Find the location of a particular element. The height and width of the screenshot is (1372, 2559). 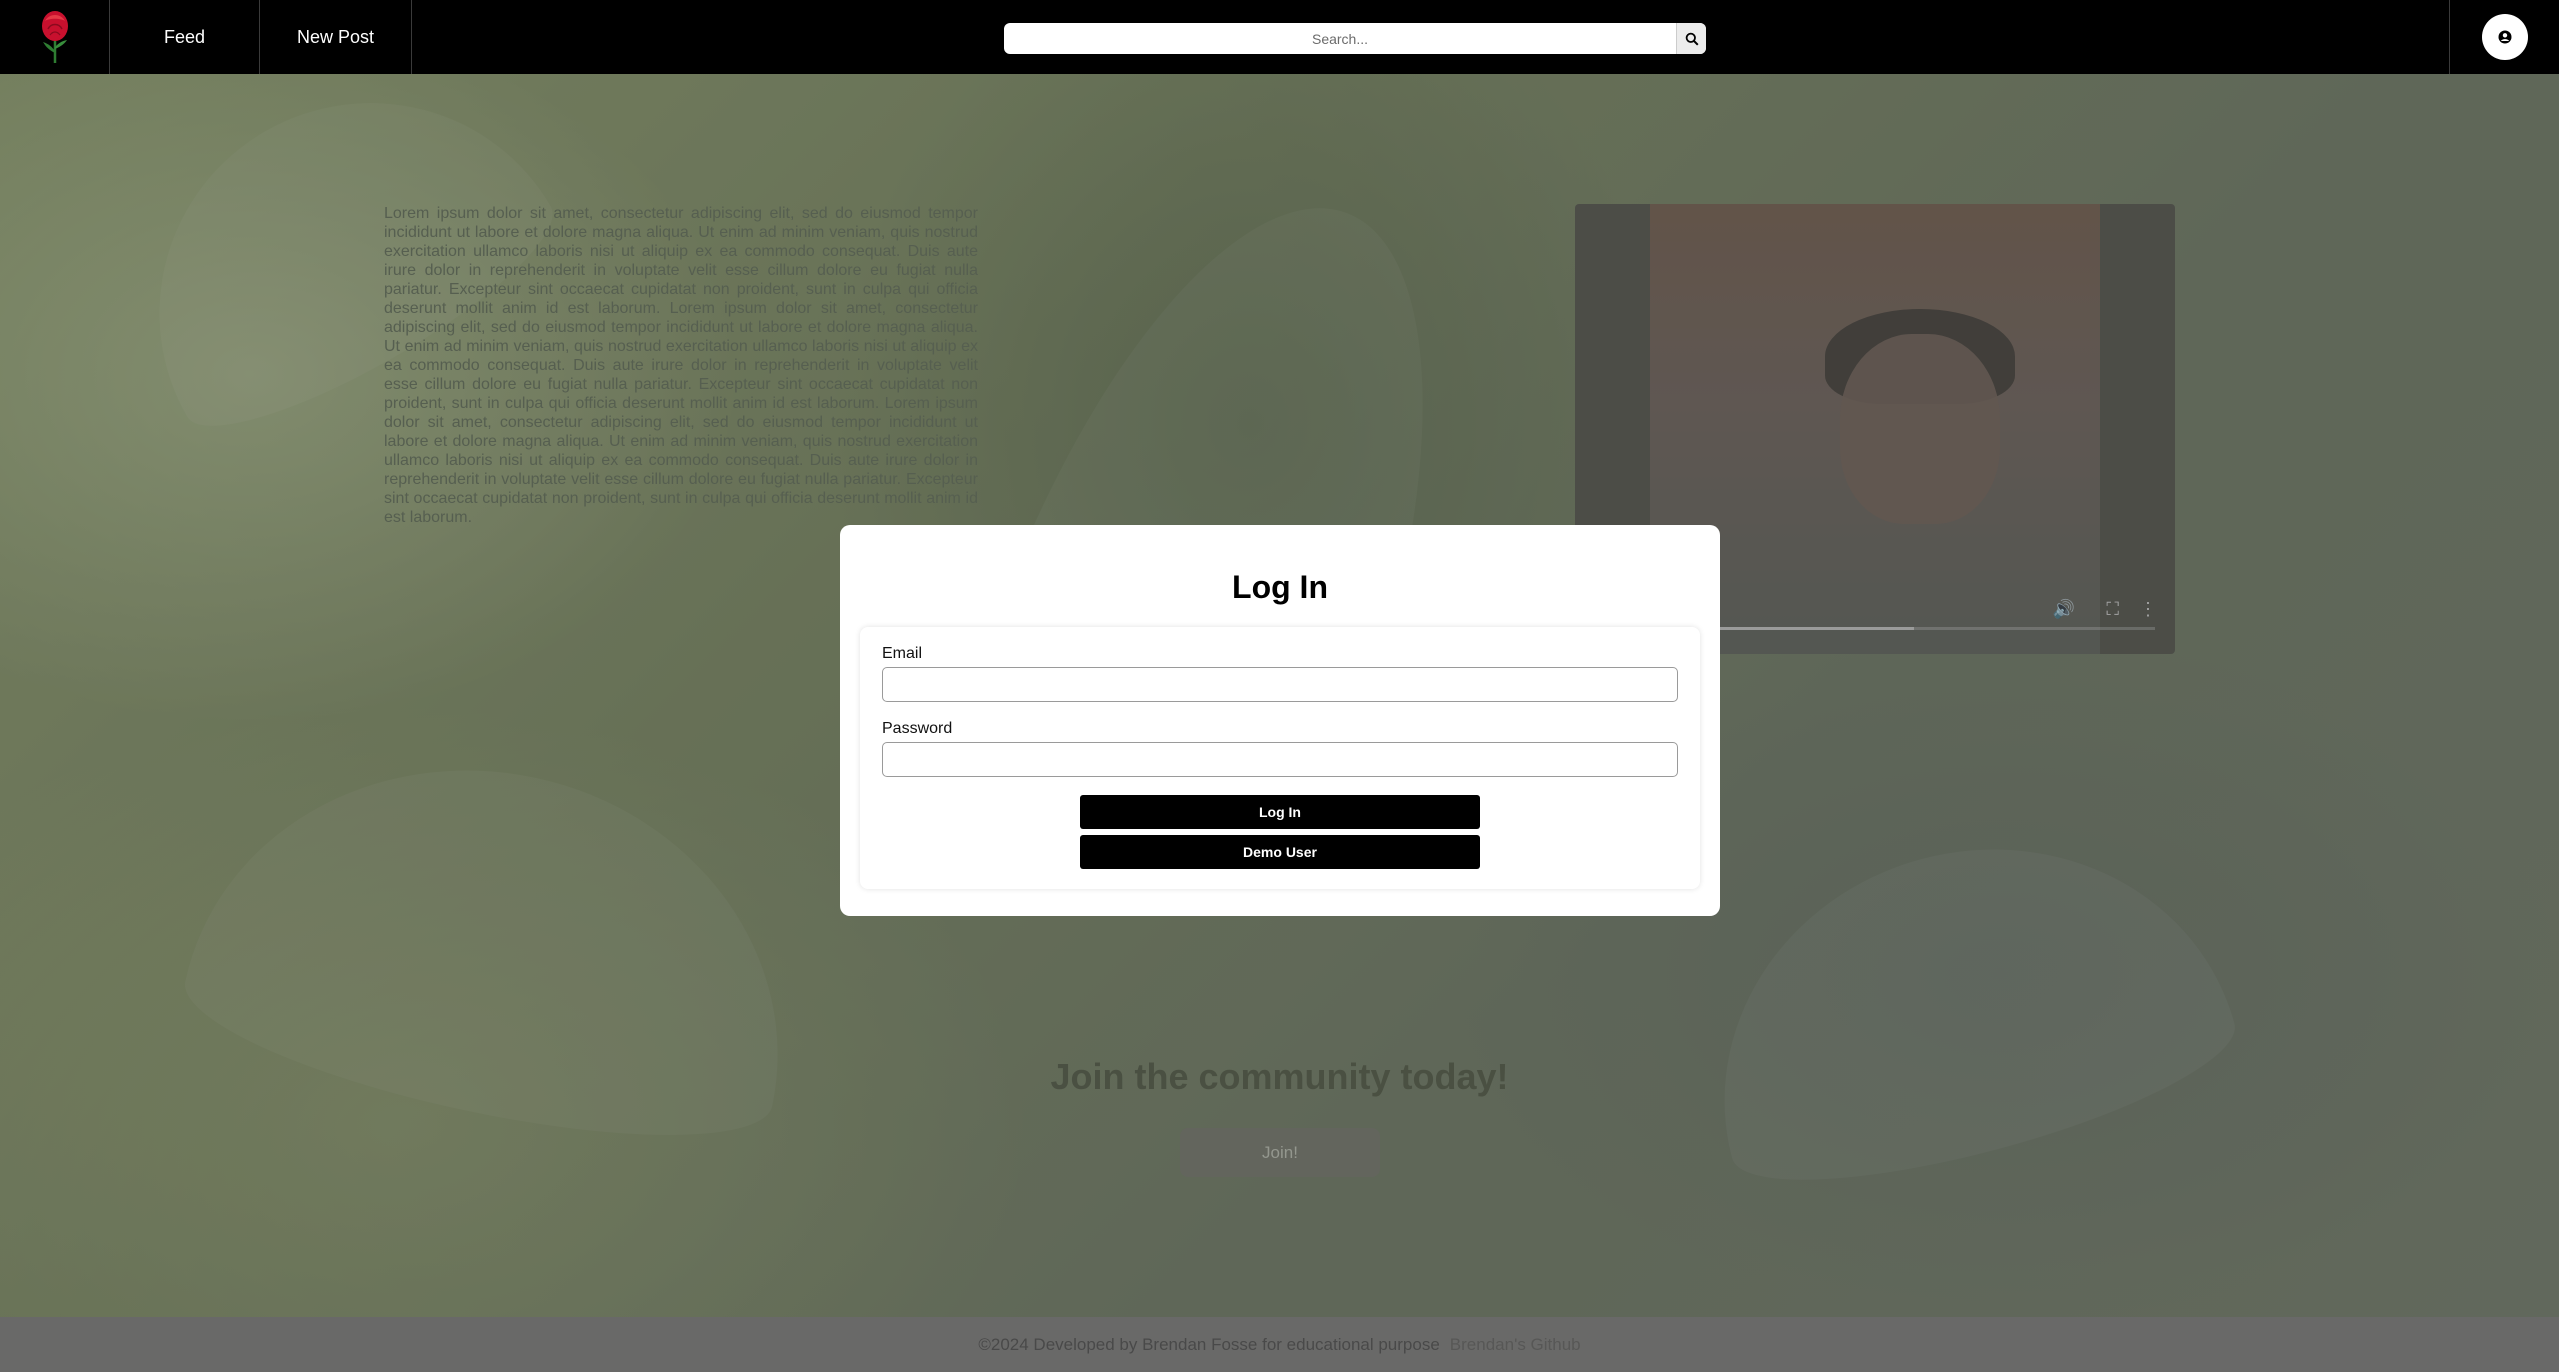

top-navbar: Feed New Post is located at coordinates (1279, 37).